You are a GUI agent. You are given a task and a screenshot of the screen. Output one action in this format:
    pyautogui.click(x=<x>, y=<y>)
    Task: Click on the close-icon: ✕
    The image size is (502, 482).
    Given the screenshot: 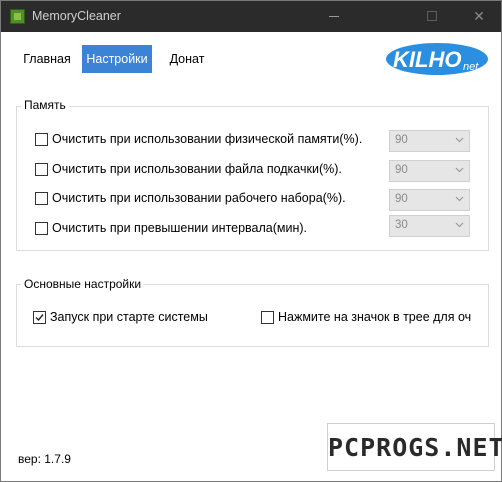 What is the action you would take?
    pyautogui.click(x=479, y=16)
    